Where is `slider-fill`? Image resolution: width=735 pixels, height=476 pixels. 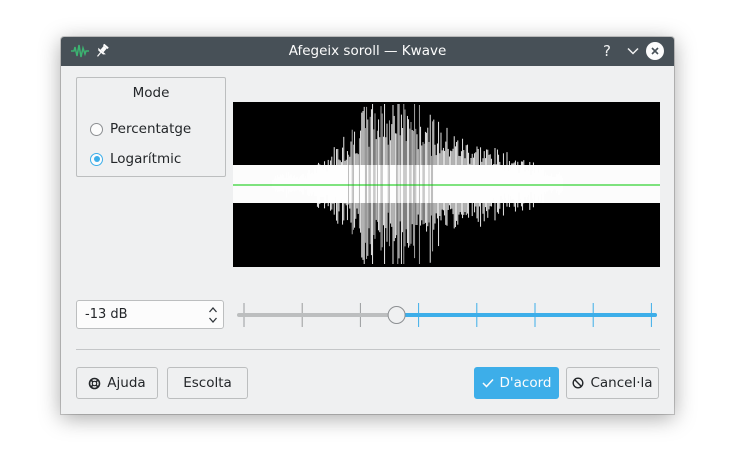
slider-fill is located at coordinates (526, 315).